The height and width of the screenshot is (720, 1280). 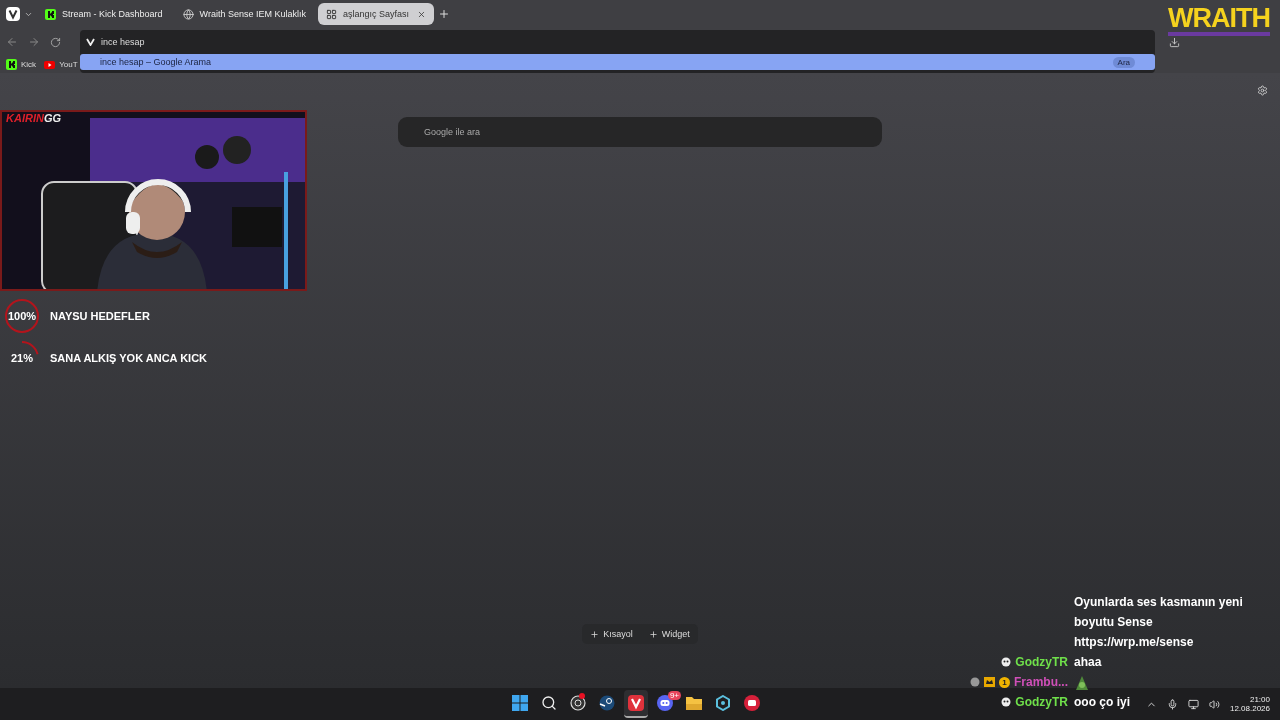 What do you see at coordinates (331, 14) in the screenshot?
I see `grid-icon` at bounding box center [331, 14].